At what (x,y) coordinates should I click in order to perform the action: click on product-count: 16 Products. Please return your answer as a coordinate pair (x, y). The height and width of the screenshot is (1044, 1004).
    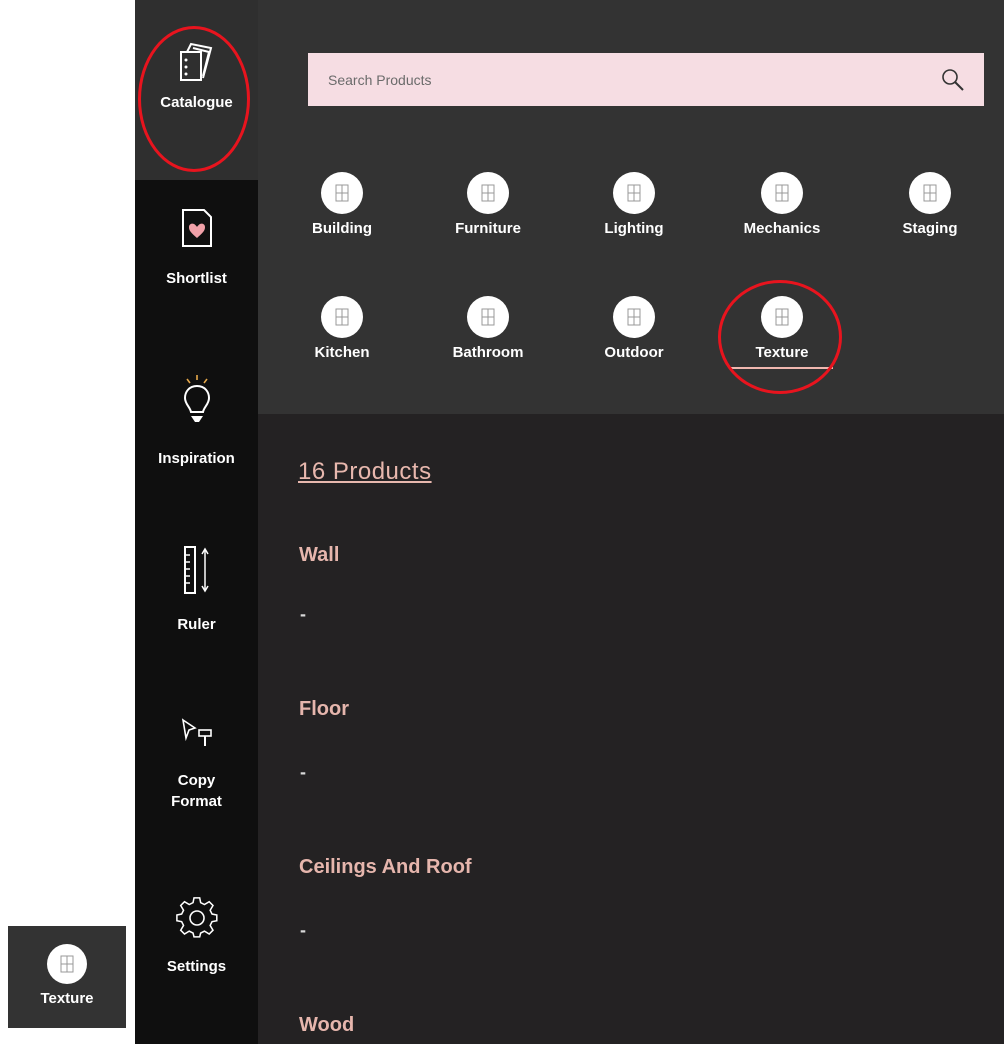
    Looking at the image, I should click on (365, 472).